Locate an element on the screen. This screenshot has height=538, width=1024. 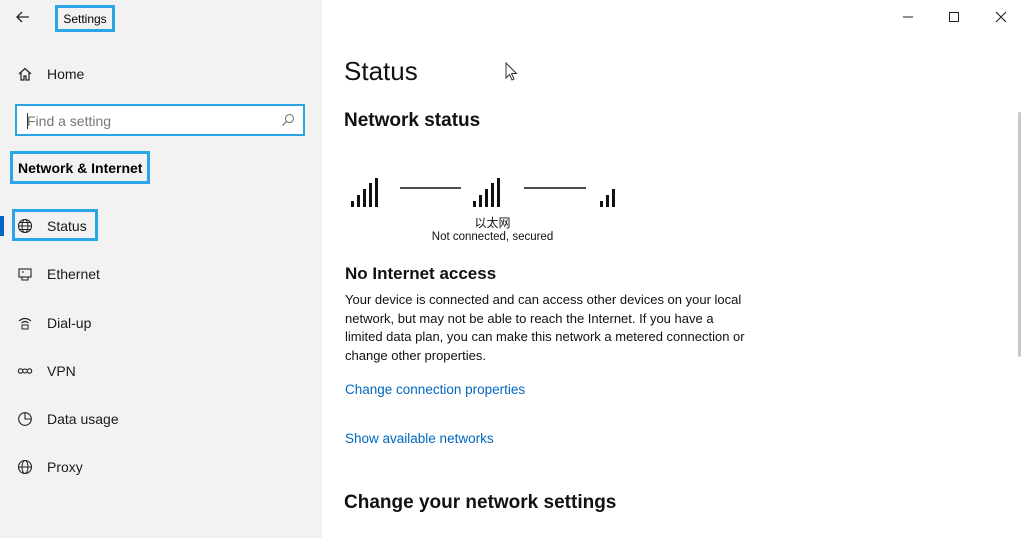
adapter-name: 以太网 is located at coordinates (492, 223).